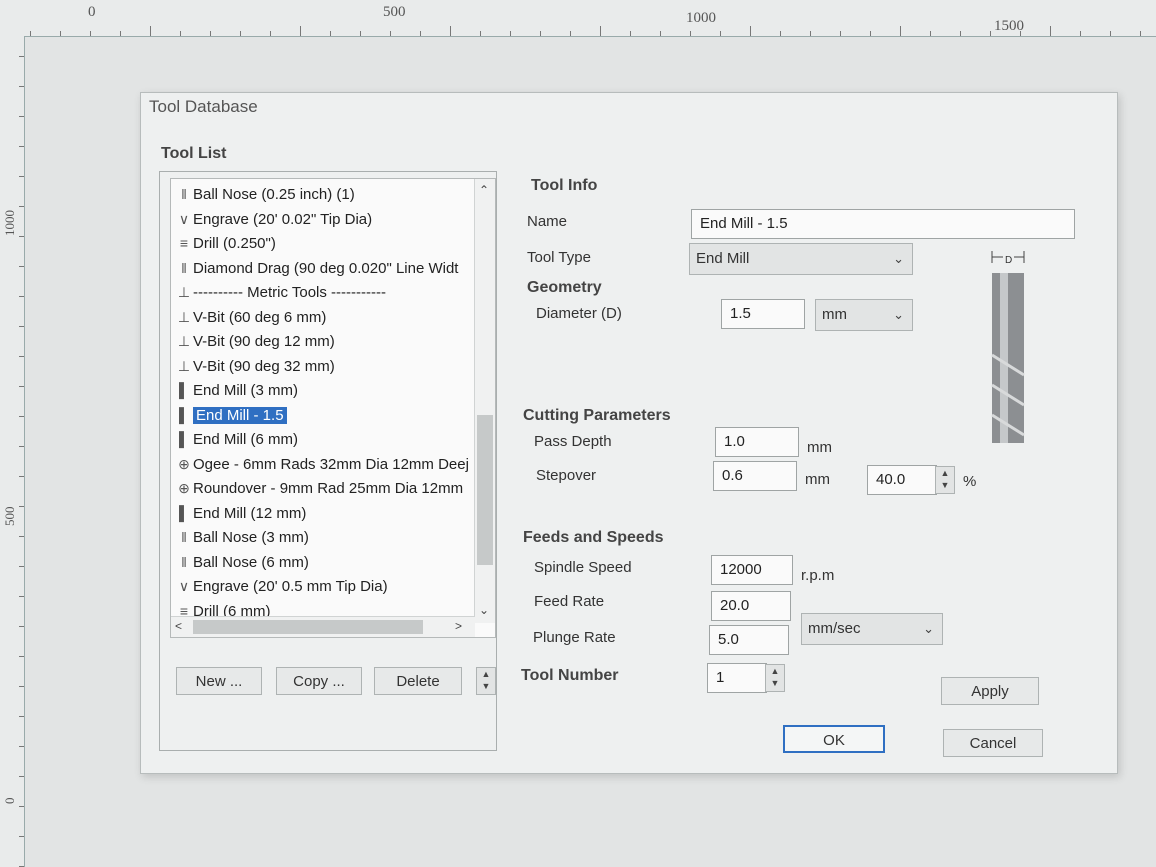  I want to click on tool-list-item: ‖ Ball Nose (6 mm), so click(242, 562).